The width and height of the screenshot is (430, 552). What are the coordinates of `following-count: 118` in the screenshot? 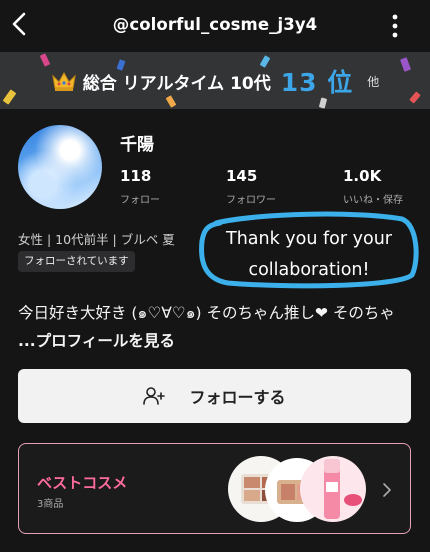 It's located at (136, 176).